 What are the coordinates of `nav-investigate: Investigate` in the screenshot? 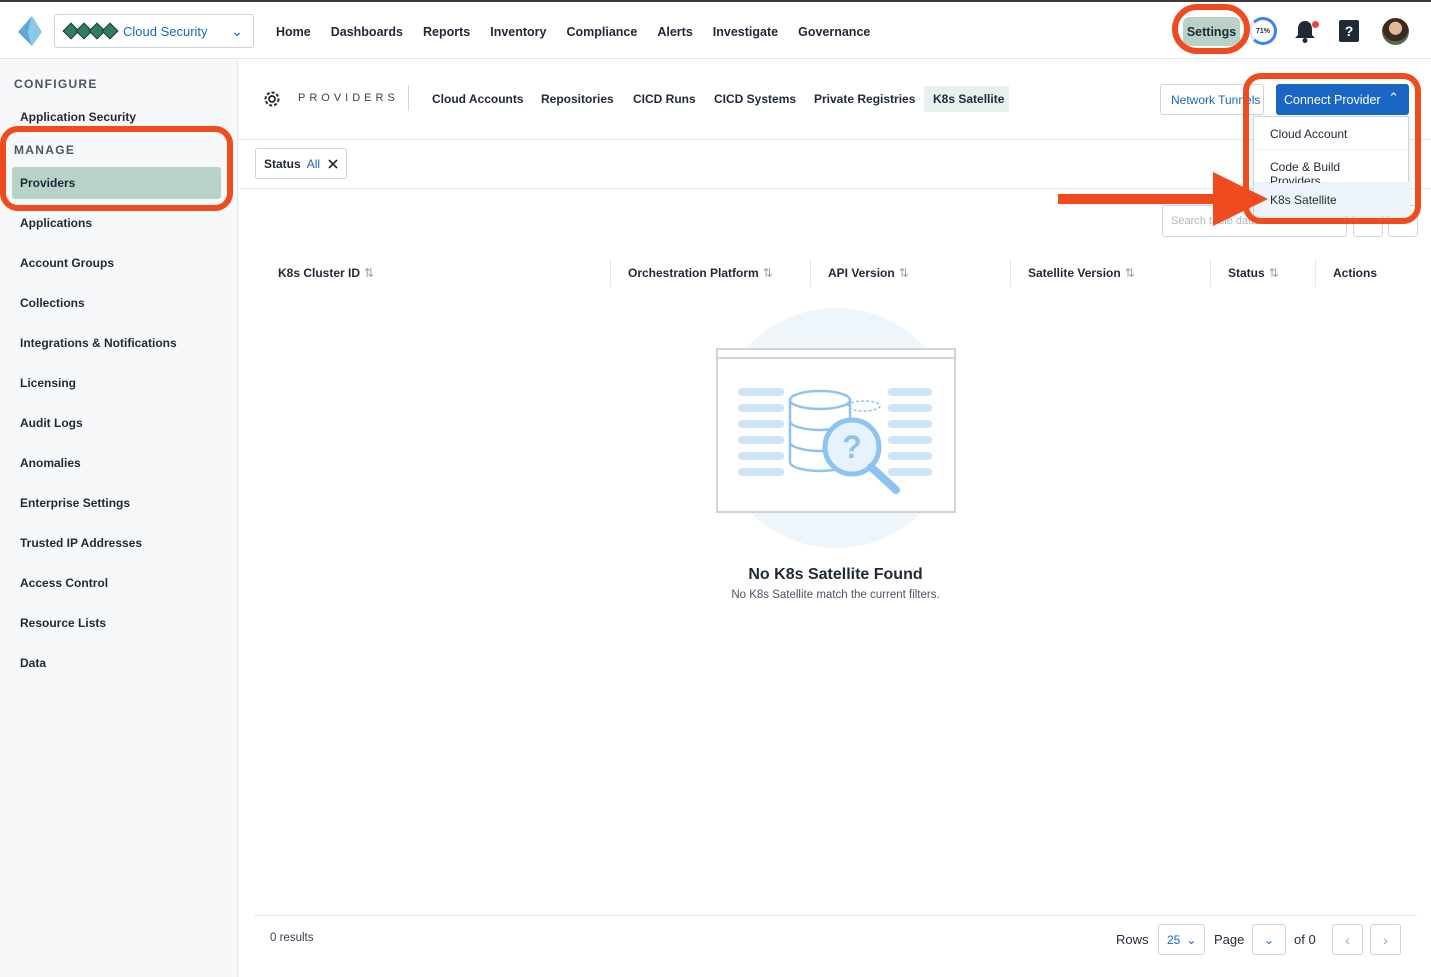 It's located at (745, 32).